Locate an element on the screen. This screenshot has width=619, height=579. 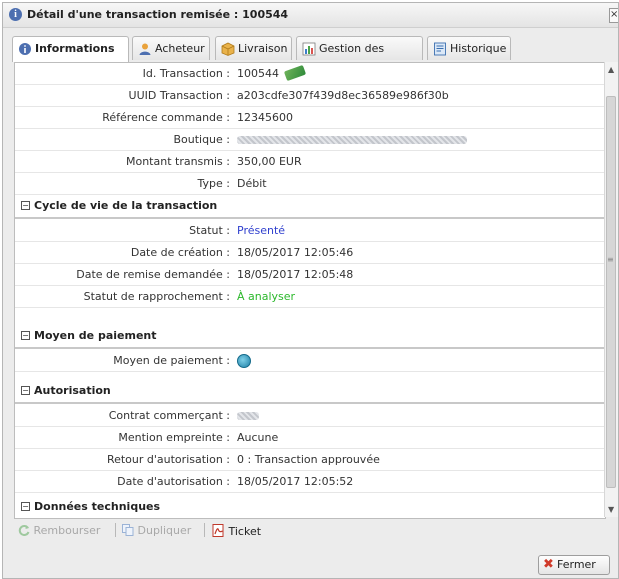
row-reference: Référence commande : 12345600 is located at coordinates (310, 118).